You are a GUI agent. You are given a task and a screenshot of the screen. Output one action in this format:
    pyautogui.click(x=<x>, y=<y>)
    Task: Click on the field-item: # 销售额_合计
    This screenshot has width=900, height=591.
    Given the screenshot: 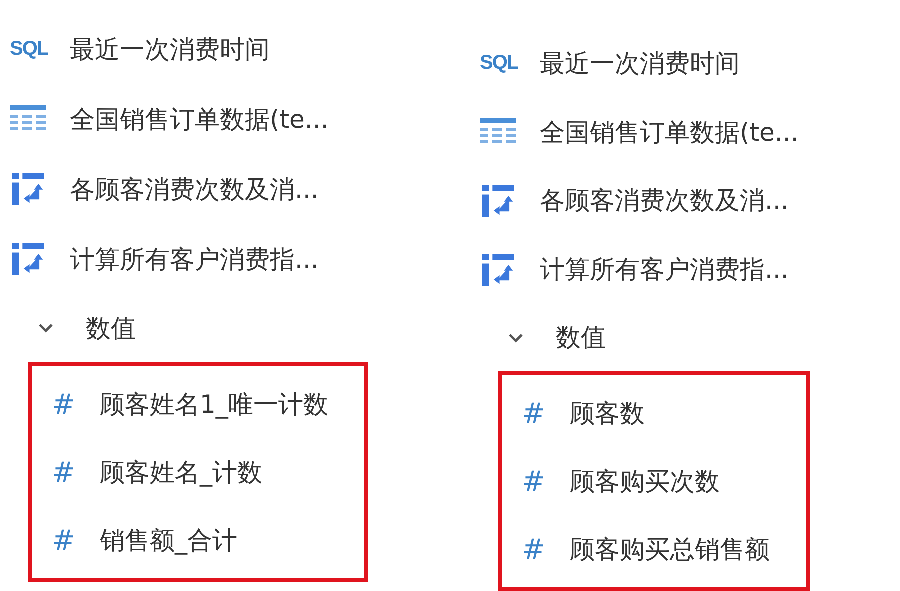 What is the action you would take?
    pyautogui.click(x=180, y=540)
    